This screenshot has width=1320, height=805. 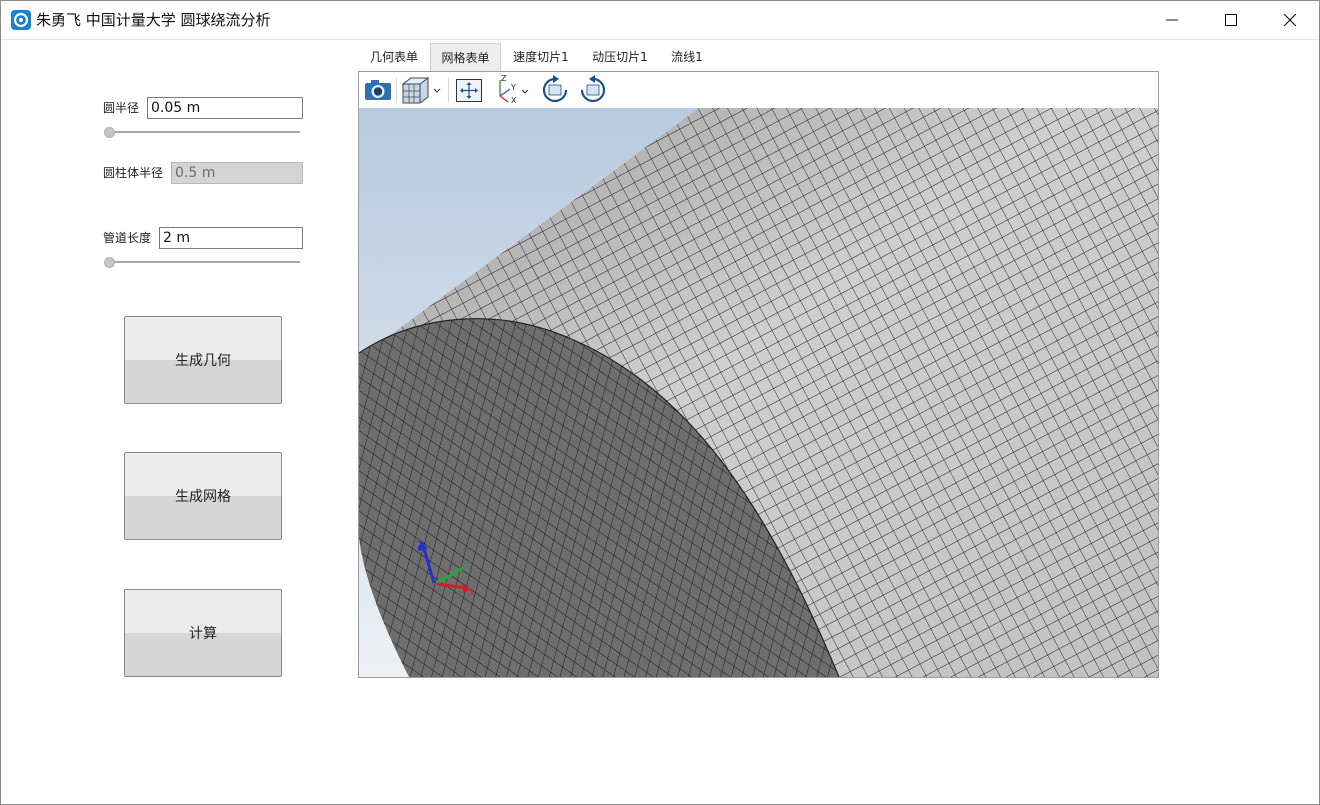 I want to click on view-cube-button, so click(x=422, y=90).